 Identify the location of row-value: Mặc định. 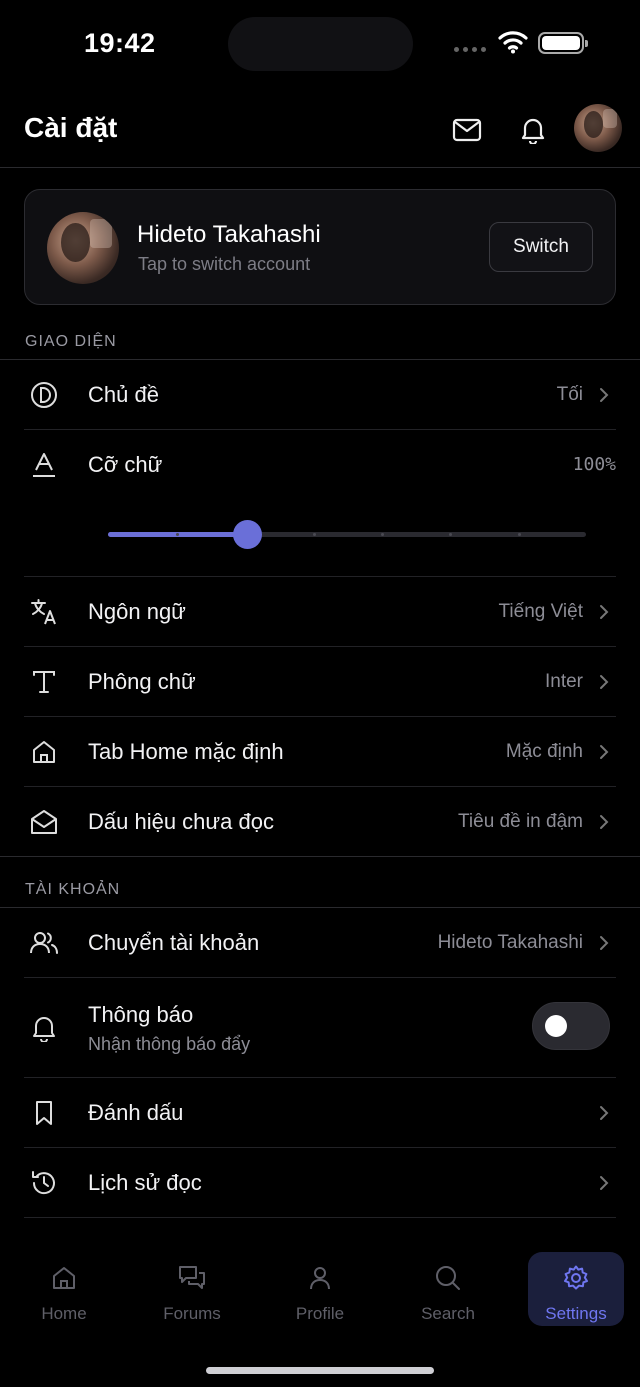
(544, 751).